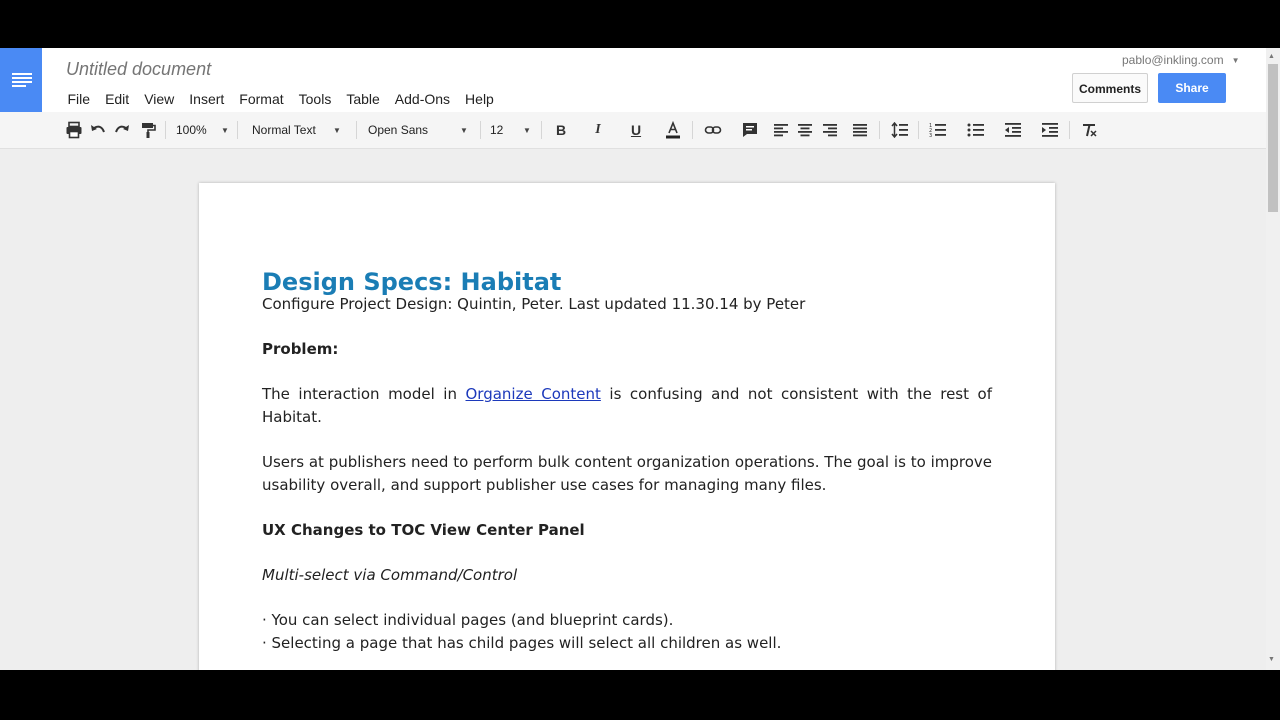 This screenshot has height=720, width=1280. I want to click on bulleted-list-icon, so click(976, 130).